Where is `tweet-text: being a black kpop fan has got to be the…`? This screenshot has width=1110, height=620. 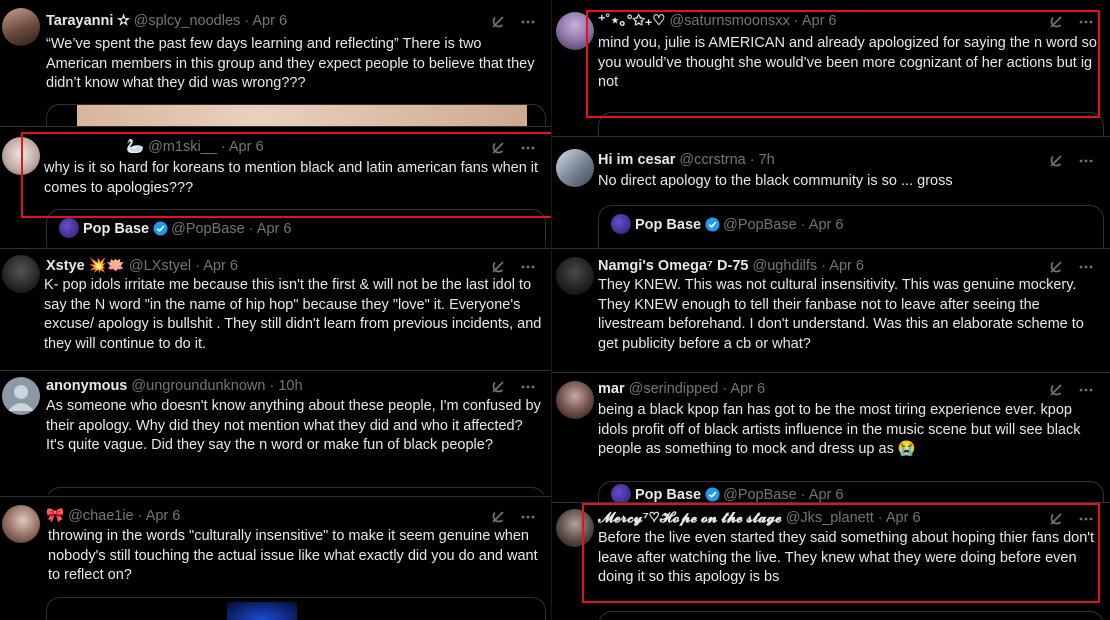 tweet-text: being a black kpop fan has got to be the… is located at coordinates (839, 429).